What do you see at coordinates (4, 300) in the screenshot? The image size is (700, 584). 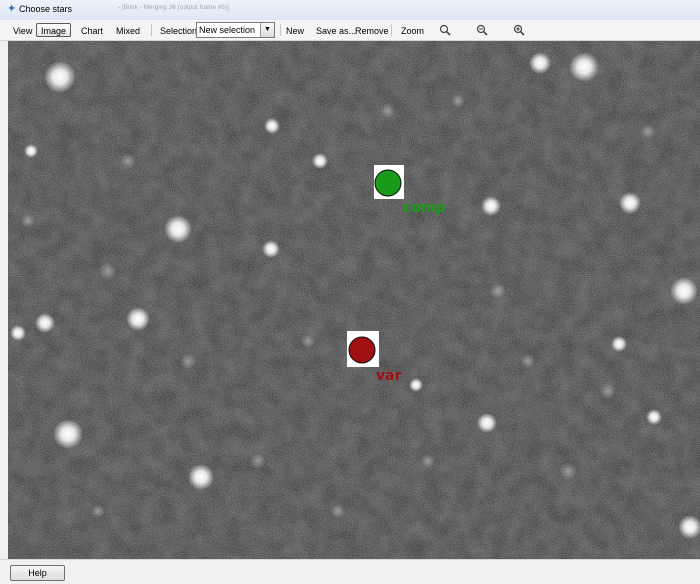 I see `window-left-border` at bounding box center [4, 300].